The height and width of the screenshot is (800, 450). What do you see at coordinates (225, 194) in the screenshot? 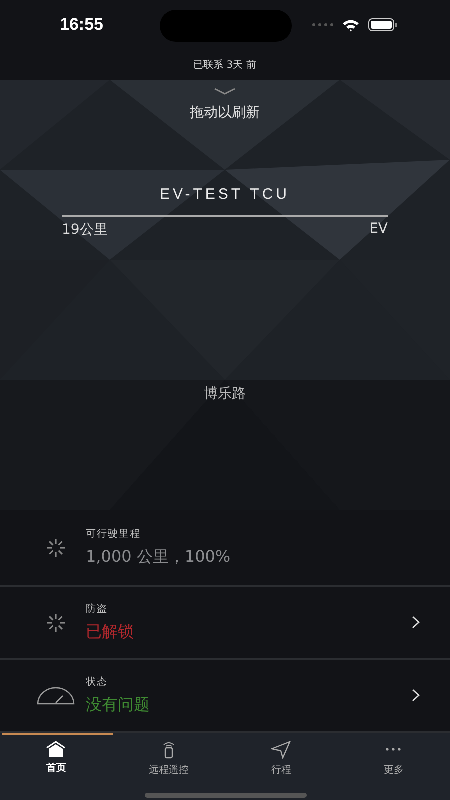
I see `vehicle-name: EV-TEST TCU` at bounding box center [225, 194].